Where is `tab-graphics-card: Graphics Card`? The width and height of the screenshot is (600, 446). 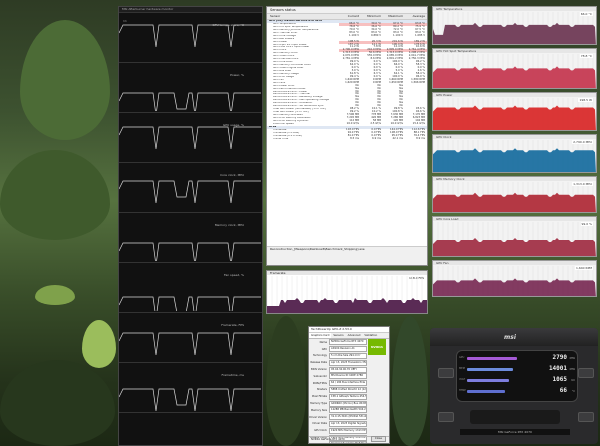
tab-graphics-card: Graphics Card is located at coordinates (320, 335).